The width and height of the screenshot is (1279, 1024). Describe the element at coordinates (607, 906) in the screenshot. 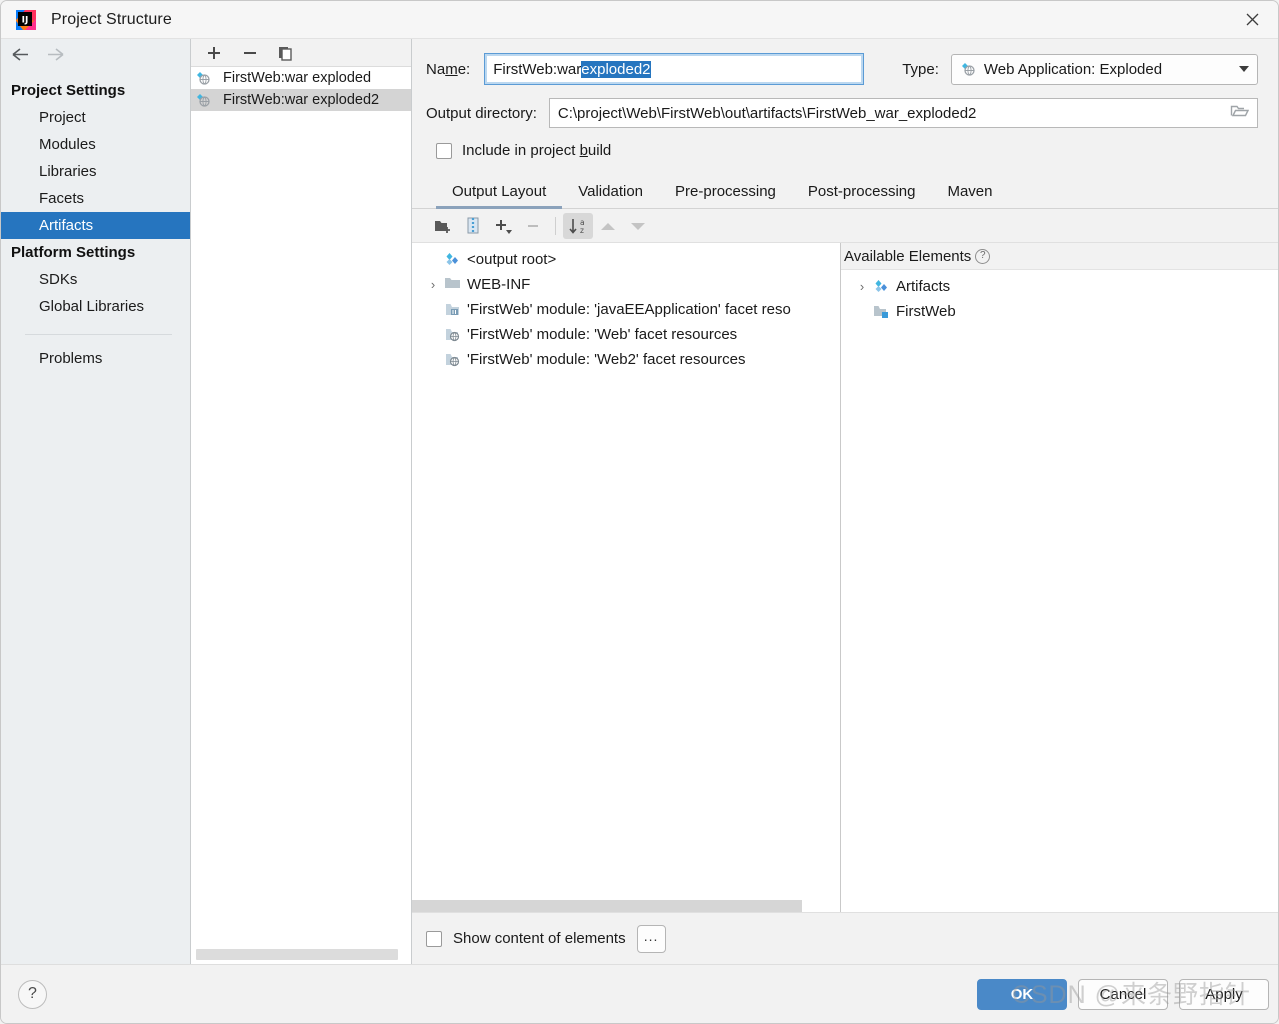

I see `output-tree-horizontal-scrollbar` at that location.